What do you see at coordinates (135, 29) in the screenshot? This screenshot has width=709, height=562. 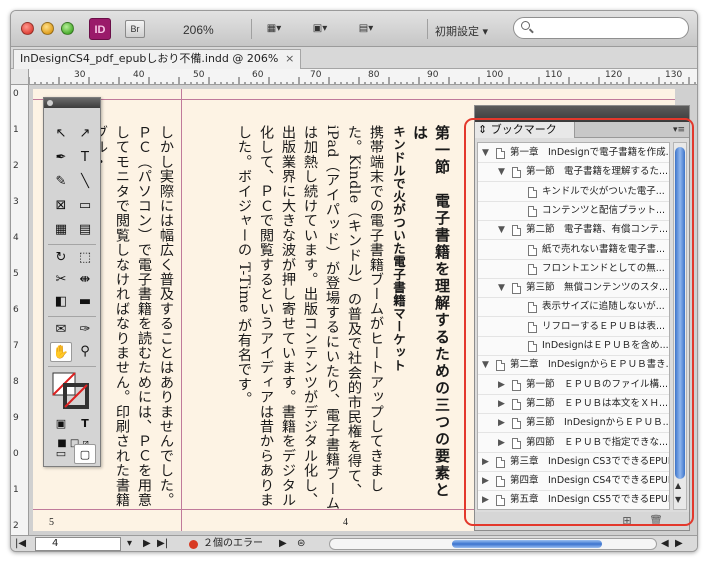 I see `bridge-button: Br` at bounding box center [135, 29].